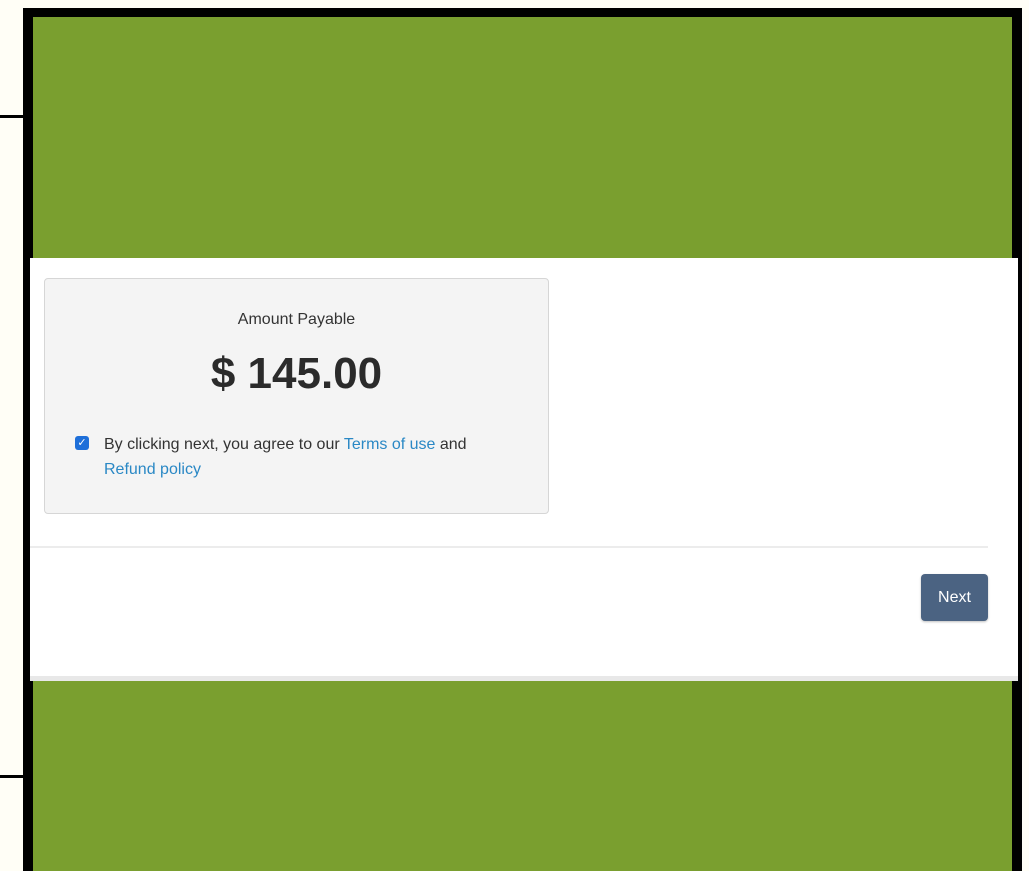  Describe the element at coordinates (954, 597) in the screenshot. I see `next-button: Next` at that location.